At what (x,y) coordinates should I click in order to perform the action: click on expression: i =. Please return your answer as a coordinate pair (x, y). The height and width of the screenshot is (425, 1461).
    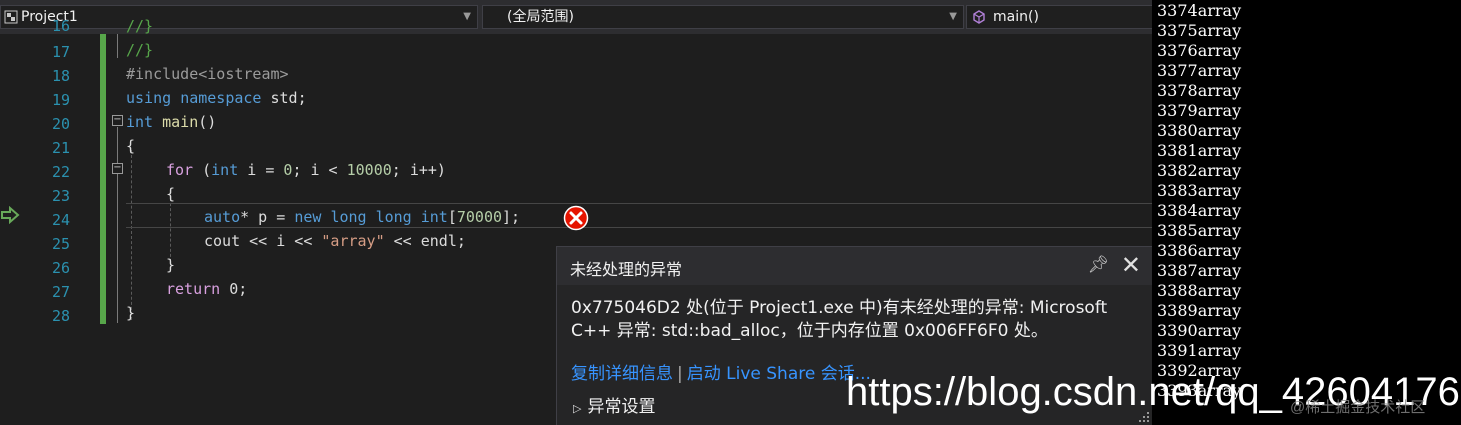
    Looking at the image, I should click on (261, 170).